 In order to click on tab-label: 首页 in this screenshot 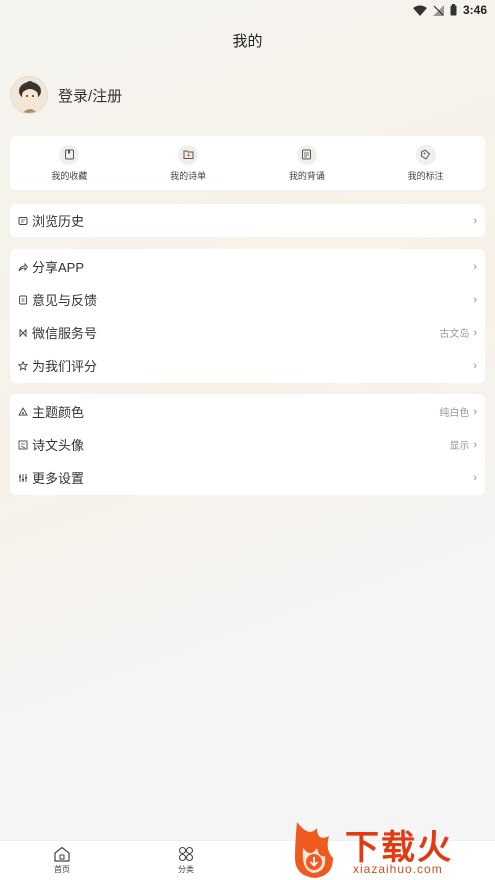, I will do `click(62, 869)`.